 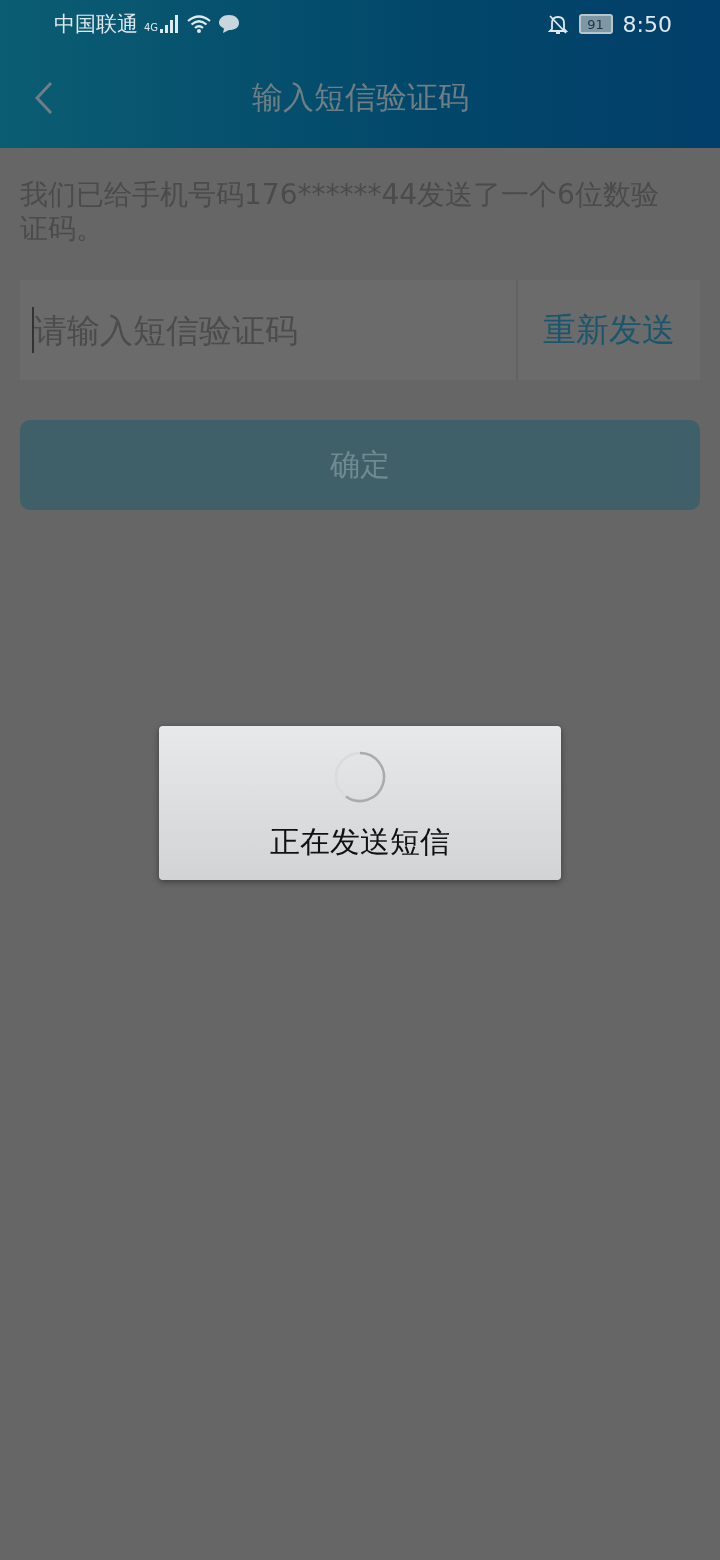 I want to click on carrier-name: 中国联通, so click(x=96, y=24).